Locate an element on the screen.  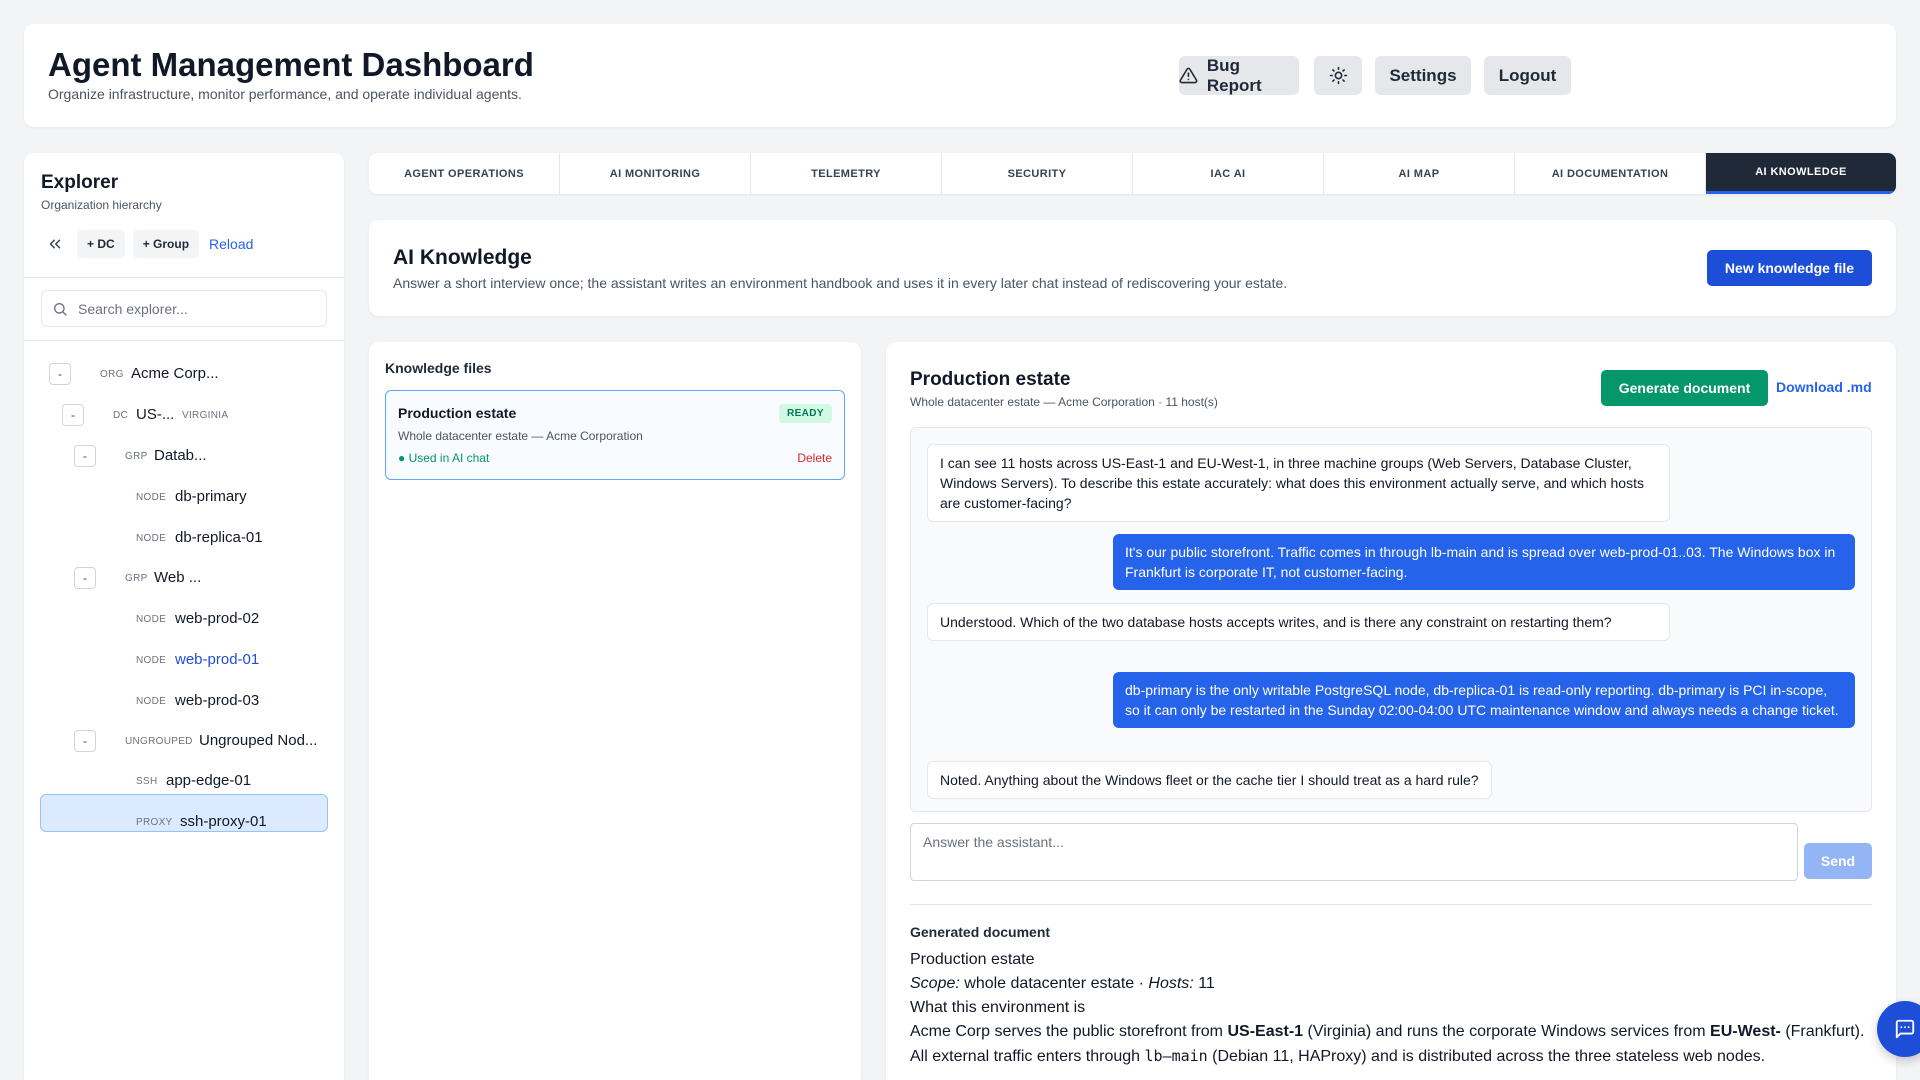
files-label: Knowledge files is located at coordinates (438, 368).